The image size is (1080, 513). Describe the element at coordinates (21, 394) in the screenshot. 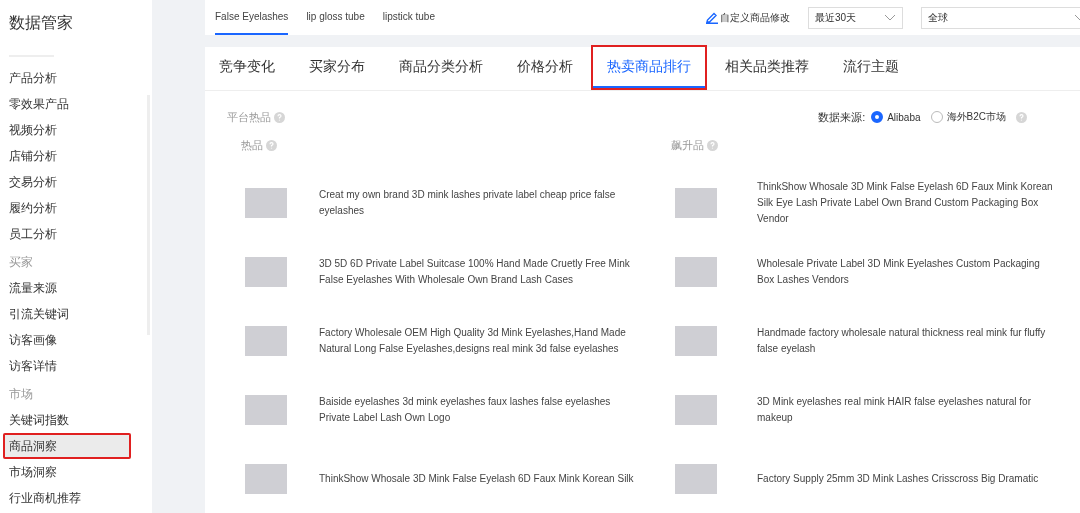

I see `sidebar-section-header: 市场` at that location.